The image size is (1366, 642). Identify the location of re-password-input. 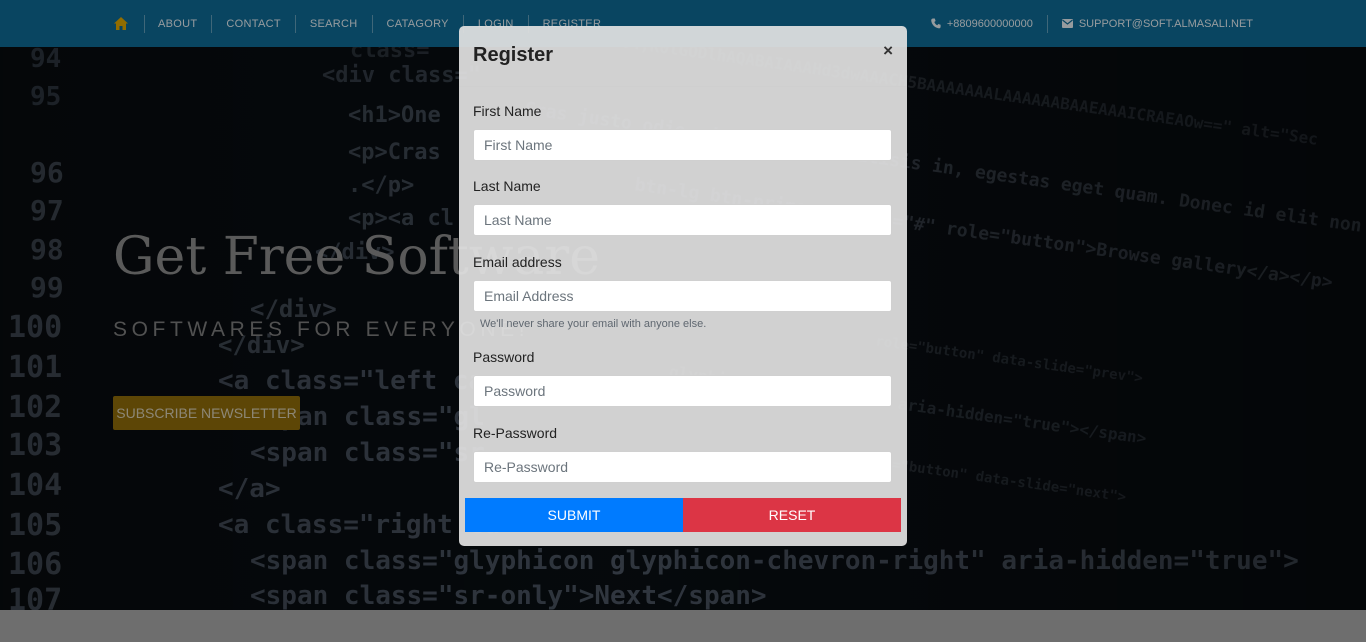
(682, 467).